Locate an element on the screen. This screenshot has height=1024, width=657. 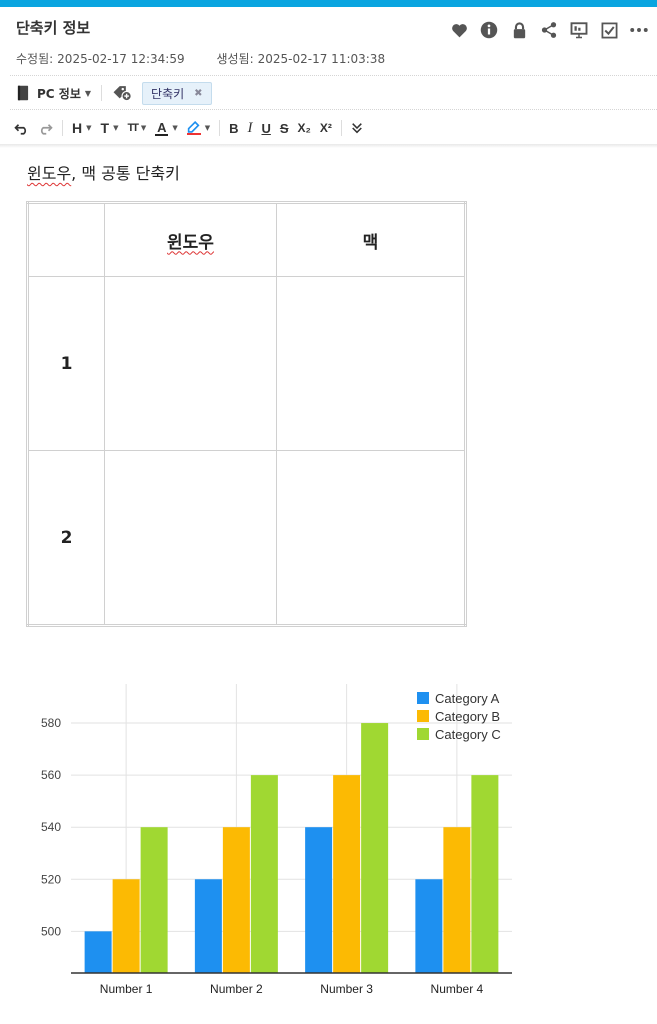
table-row: 2 is located at coordinates (246, 538).